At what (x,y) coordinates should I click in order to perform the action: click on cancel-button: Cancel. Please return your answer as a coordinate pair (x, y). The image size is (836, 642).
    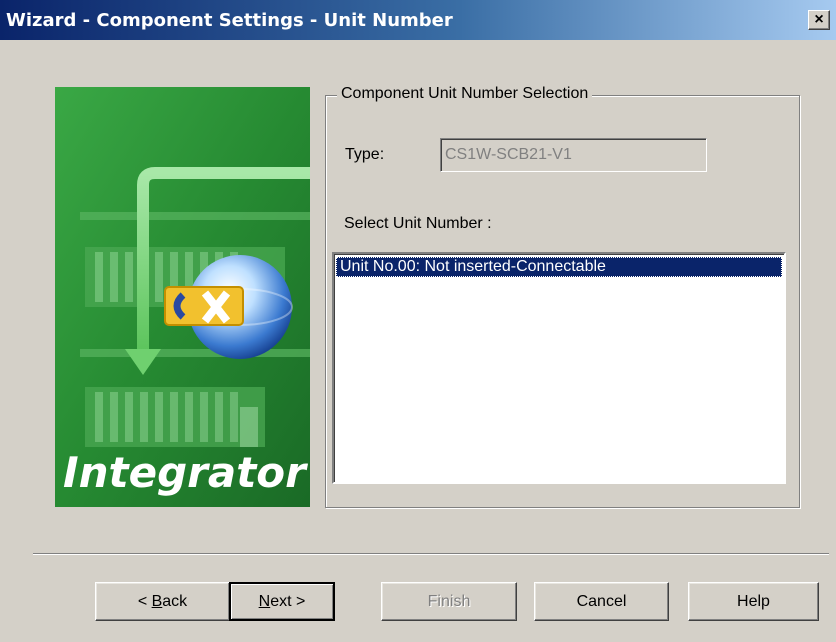
    Looking at the image, I should click on (601, 601).